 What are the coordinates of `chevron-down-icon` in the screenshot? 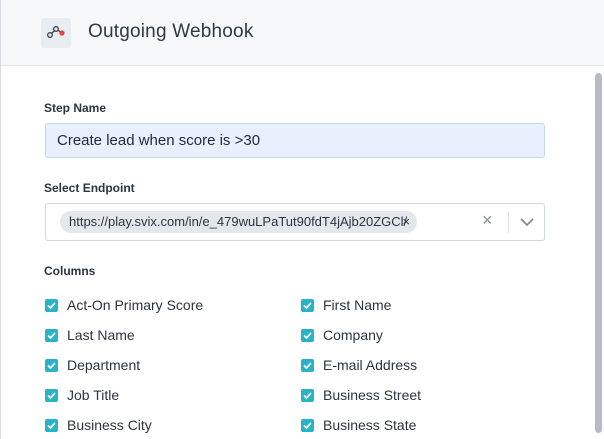 It's located at (527, 224).